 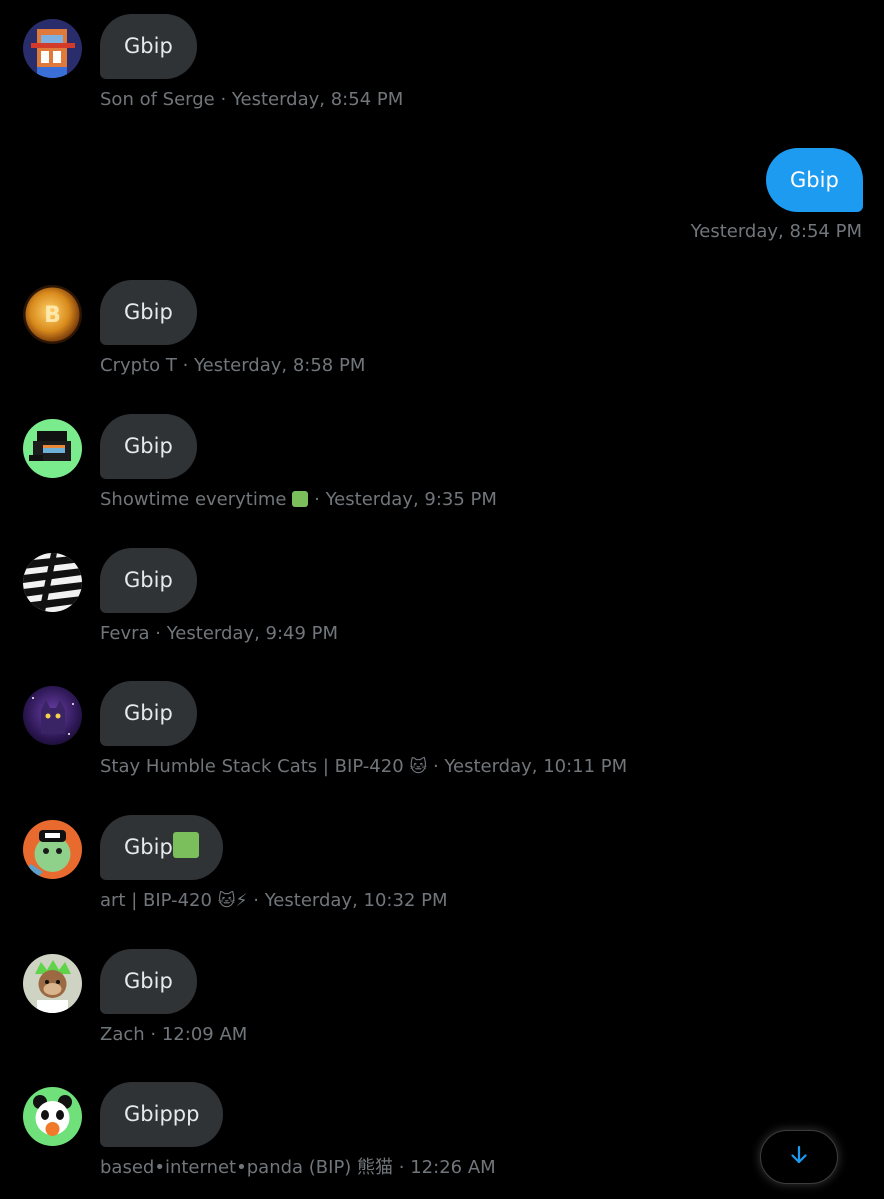 What do you see at coordinates (252, 766) in the screenshot?
I see `sender-name: Stay Humble Stack Cats | BIP-420` at bounding box center [252, 766].